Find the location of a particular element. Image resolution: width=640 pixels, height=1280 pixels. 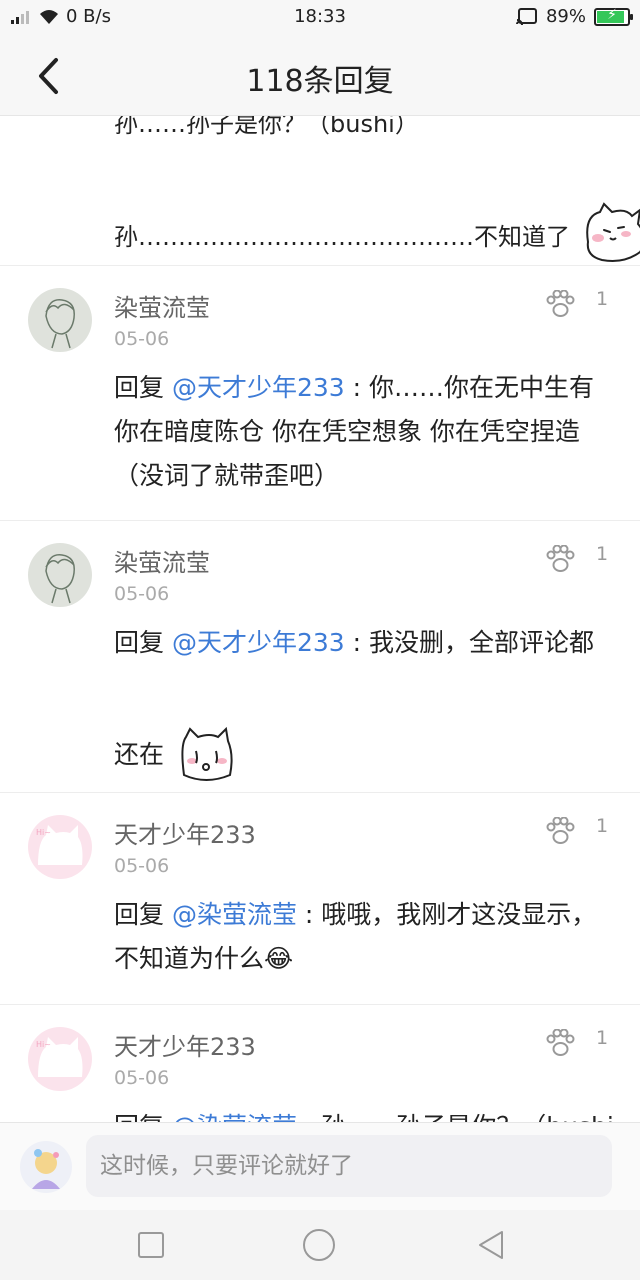

system-nav-bar is located at coordinates (320, 1245).